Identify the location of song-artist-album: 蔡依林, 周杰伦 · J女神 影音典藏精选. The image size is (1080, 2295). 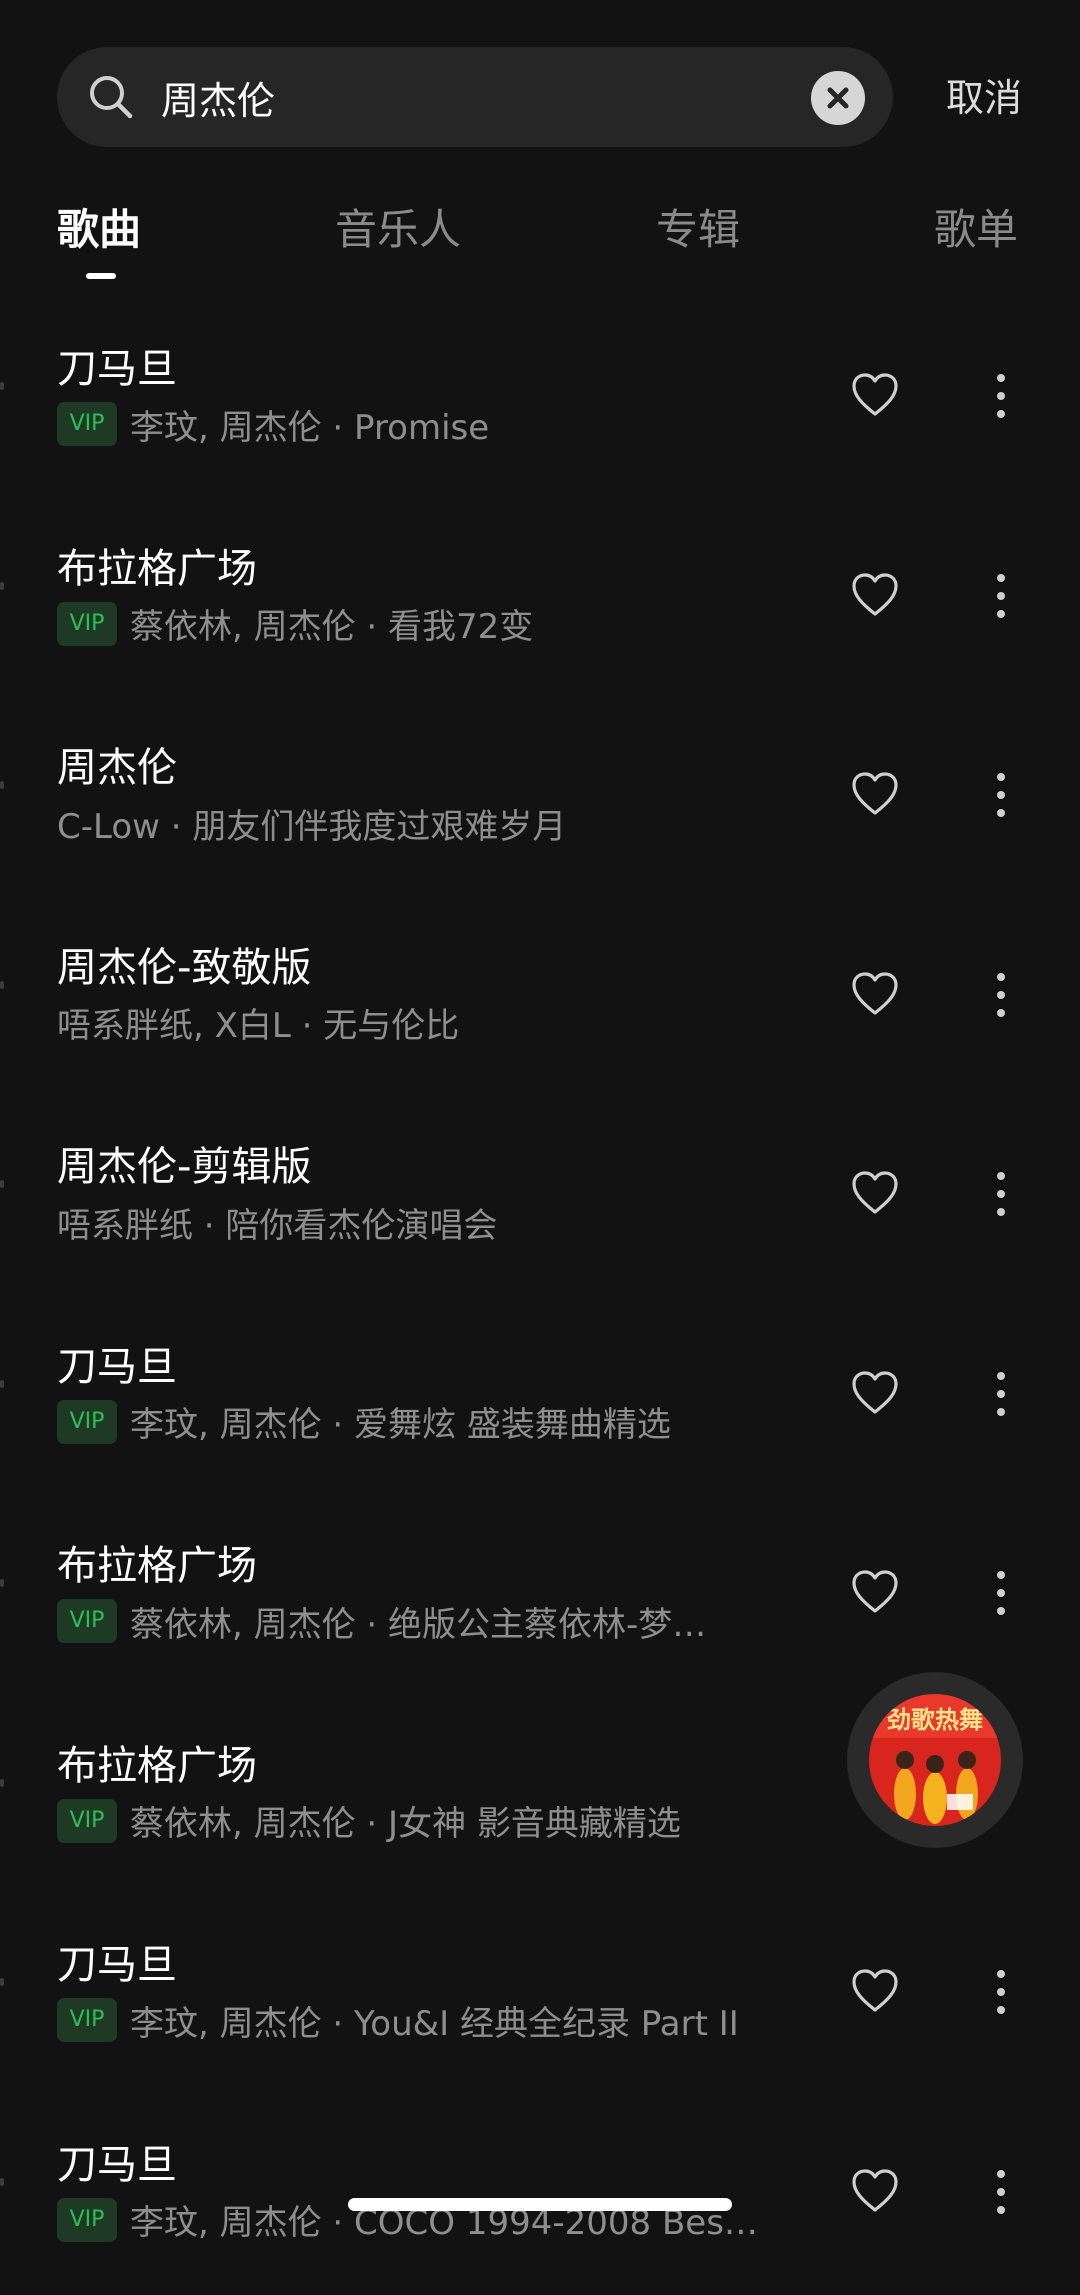
(405, 1821).